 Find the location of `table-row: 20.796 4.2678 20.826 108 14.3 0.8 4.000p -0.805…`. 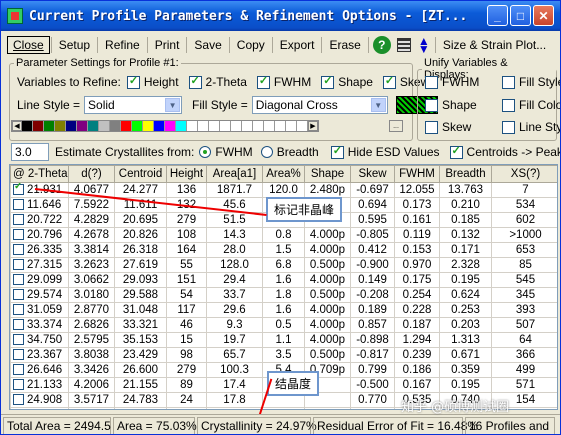

table-row: 20.796 4.2678 20.826 108 14.3 0.8 4.000p -0.805… is located at coordinates (283, 235).